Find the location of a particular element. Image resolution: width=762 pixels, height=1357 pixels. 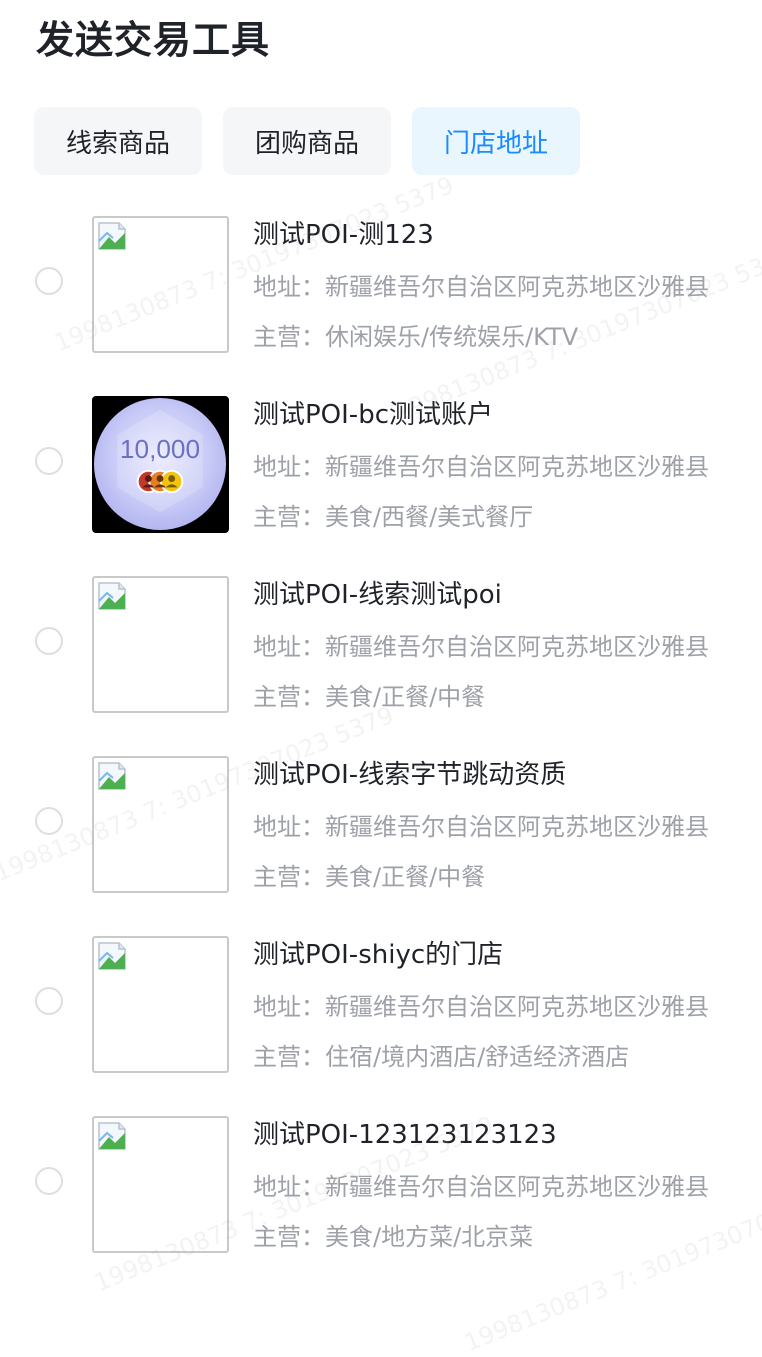

logo-count-text: 10,000 is located at coordinates (160, 449).